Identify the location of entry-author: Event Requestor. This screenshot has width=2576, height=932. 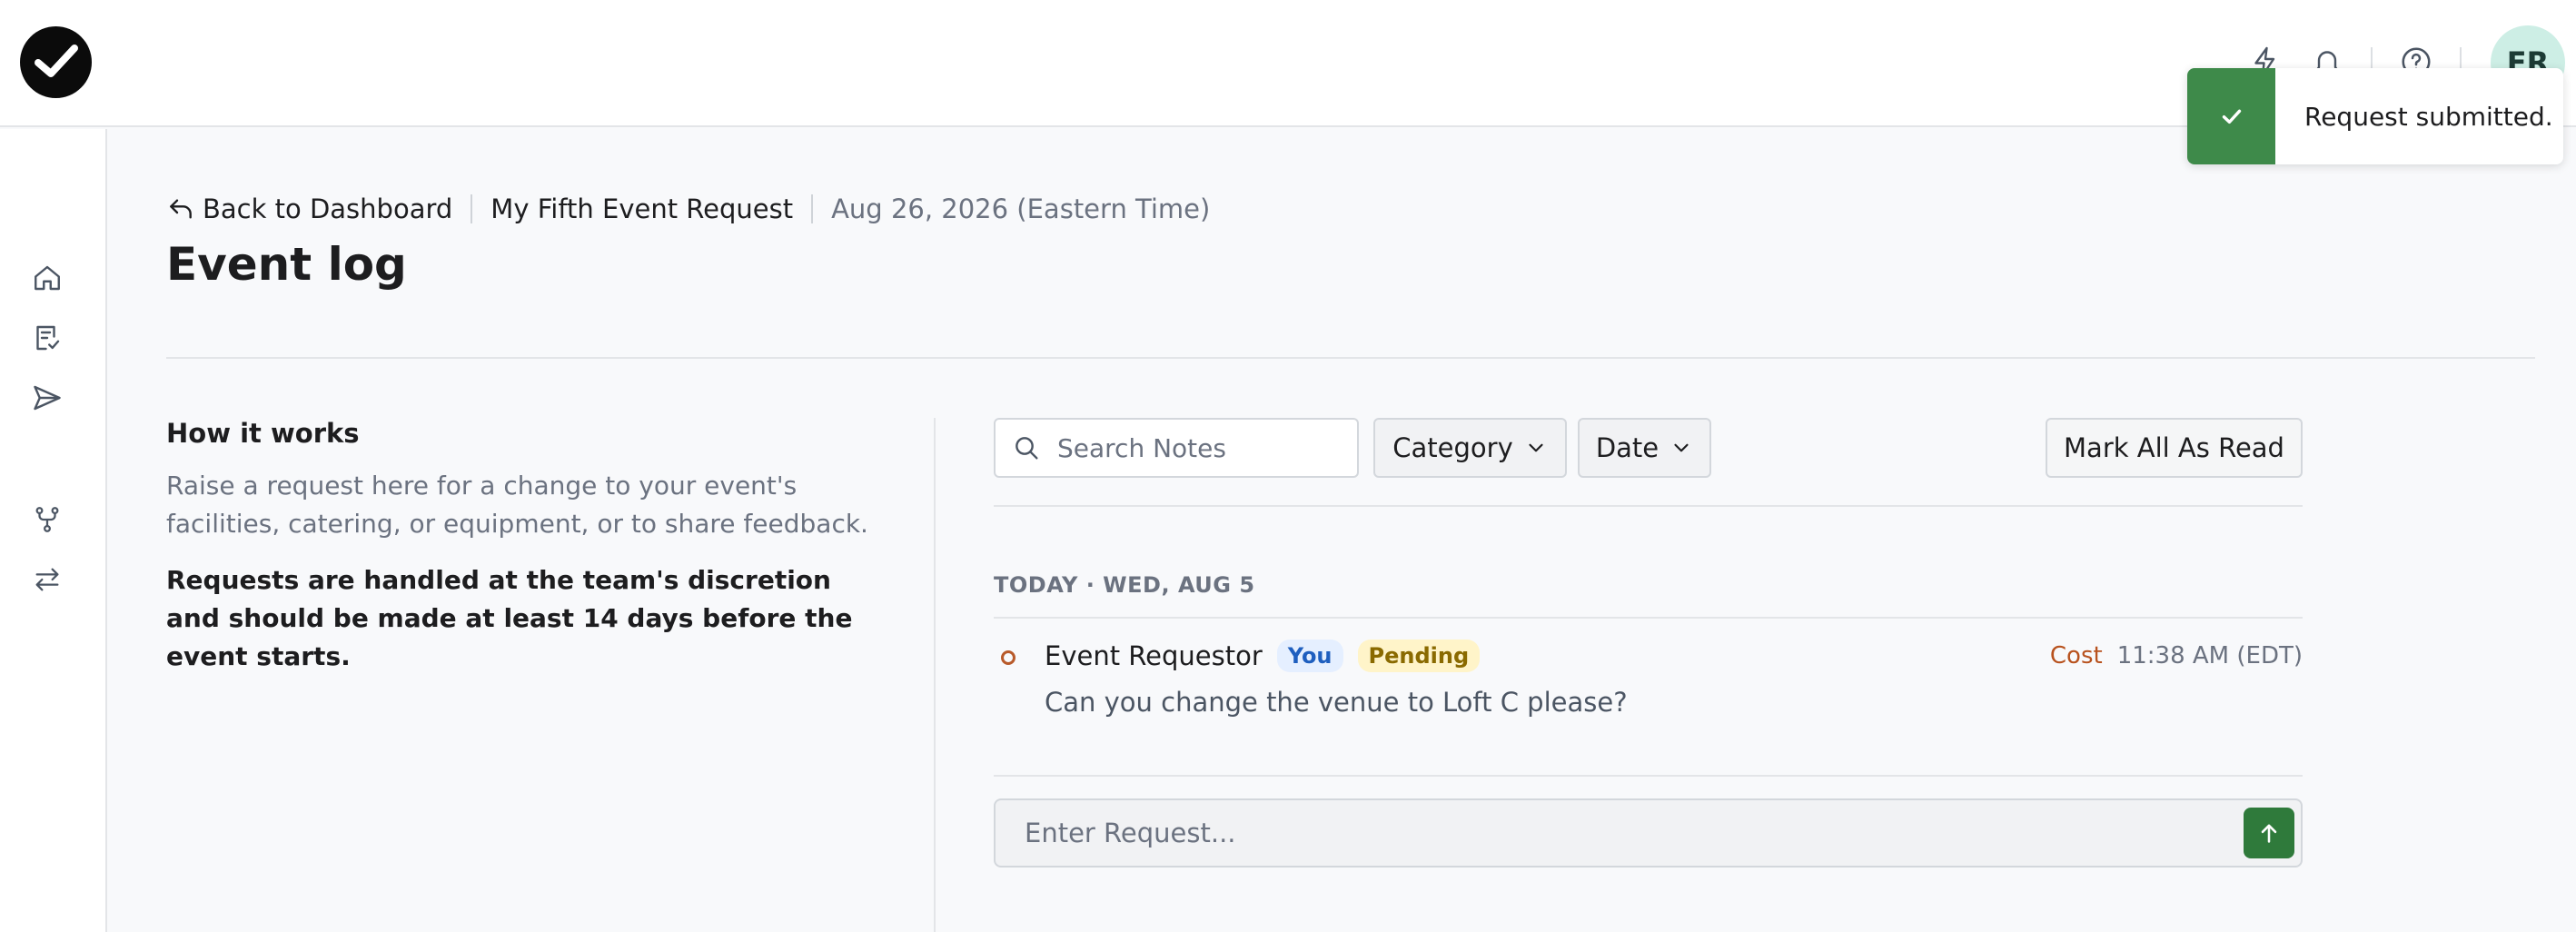
(1154, 655).